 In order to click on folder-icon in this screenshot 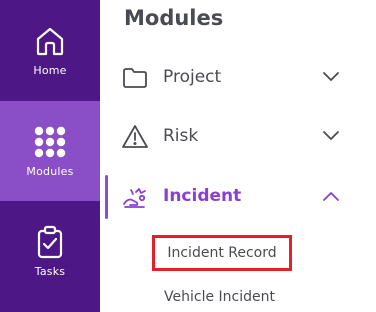, I will do `click(135, 78)`.